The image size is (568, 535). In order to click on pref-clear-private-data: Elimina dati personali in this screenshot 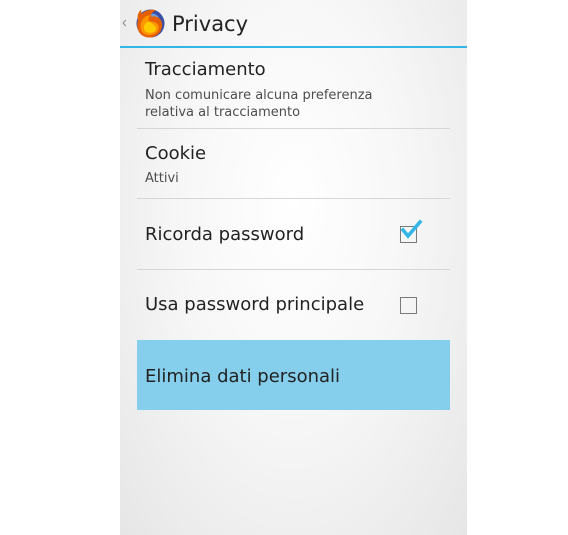, I will do `click(293, 375)`.